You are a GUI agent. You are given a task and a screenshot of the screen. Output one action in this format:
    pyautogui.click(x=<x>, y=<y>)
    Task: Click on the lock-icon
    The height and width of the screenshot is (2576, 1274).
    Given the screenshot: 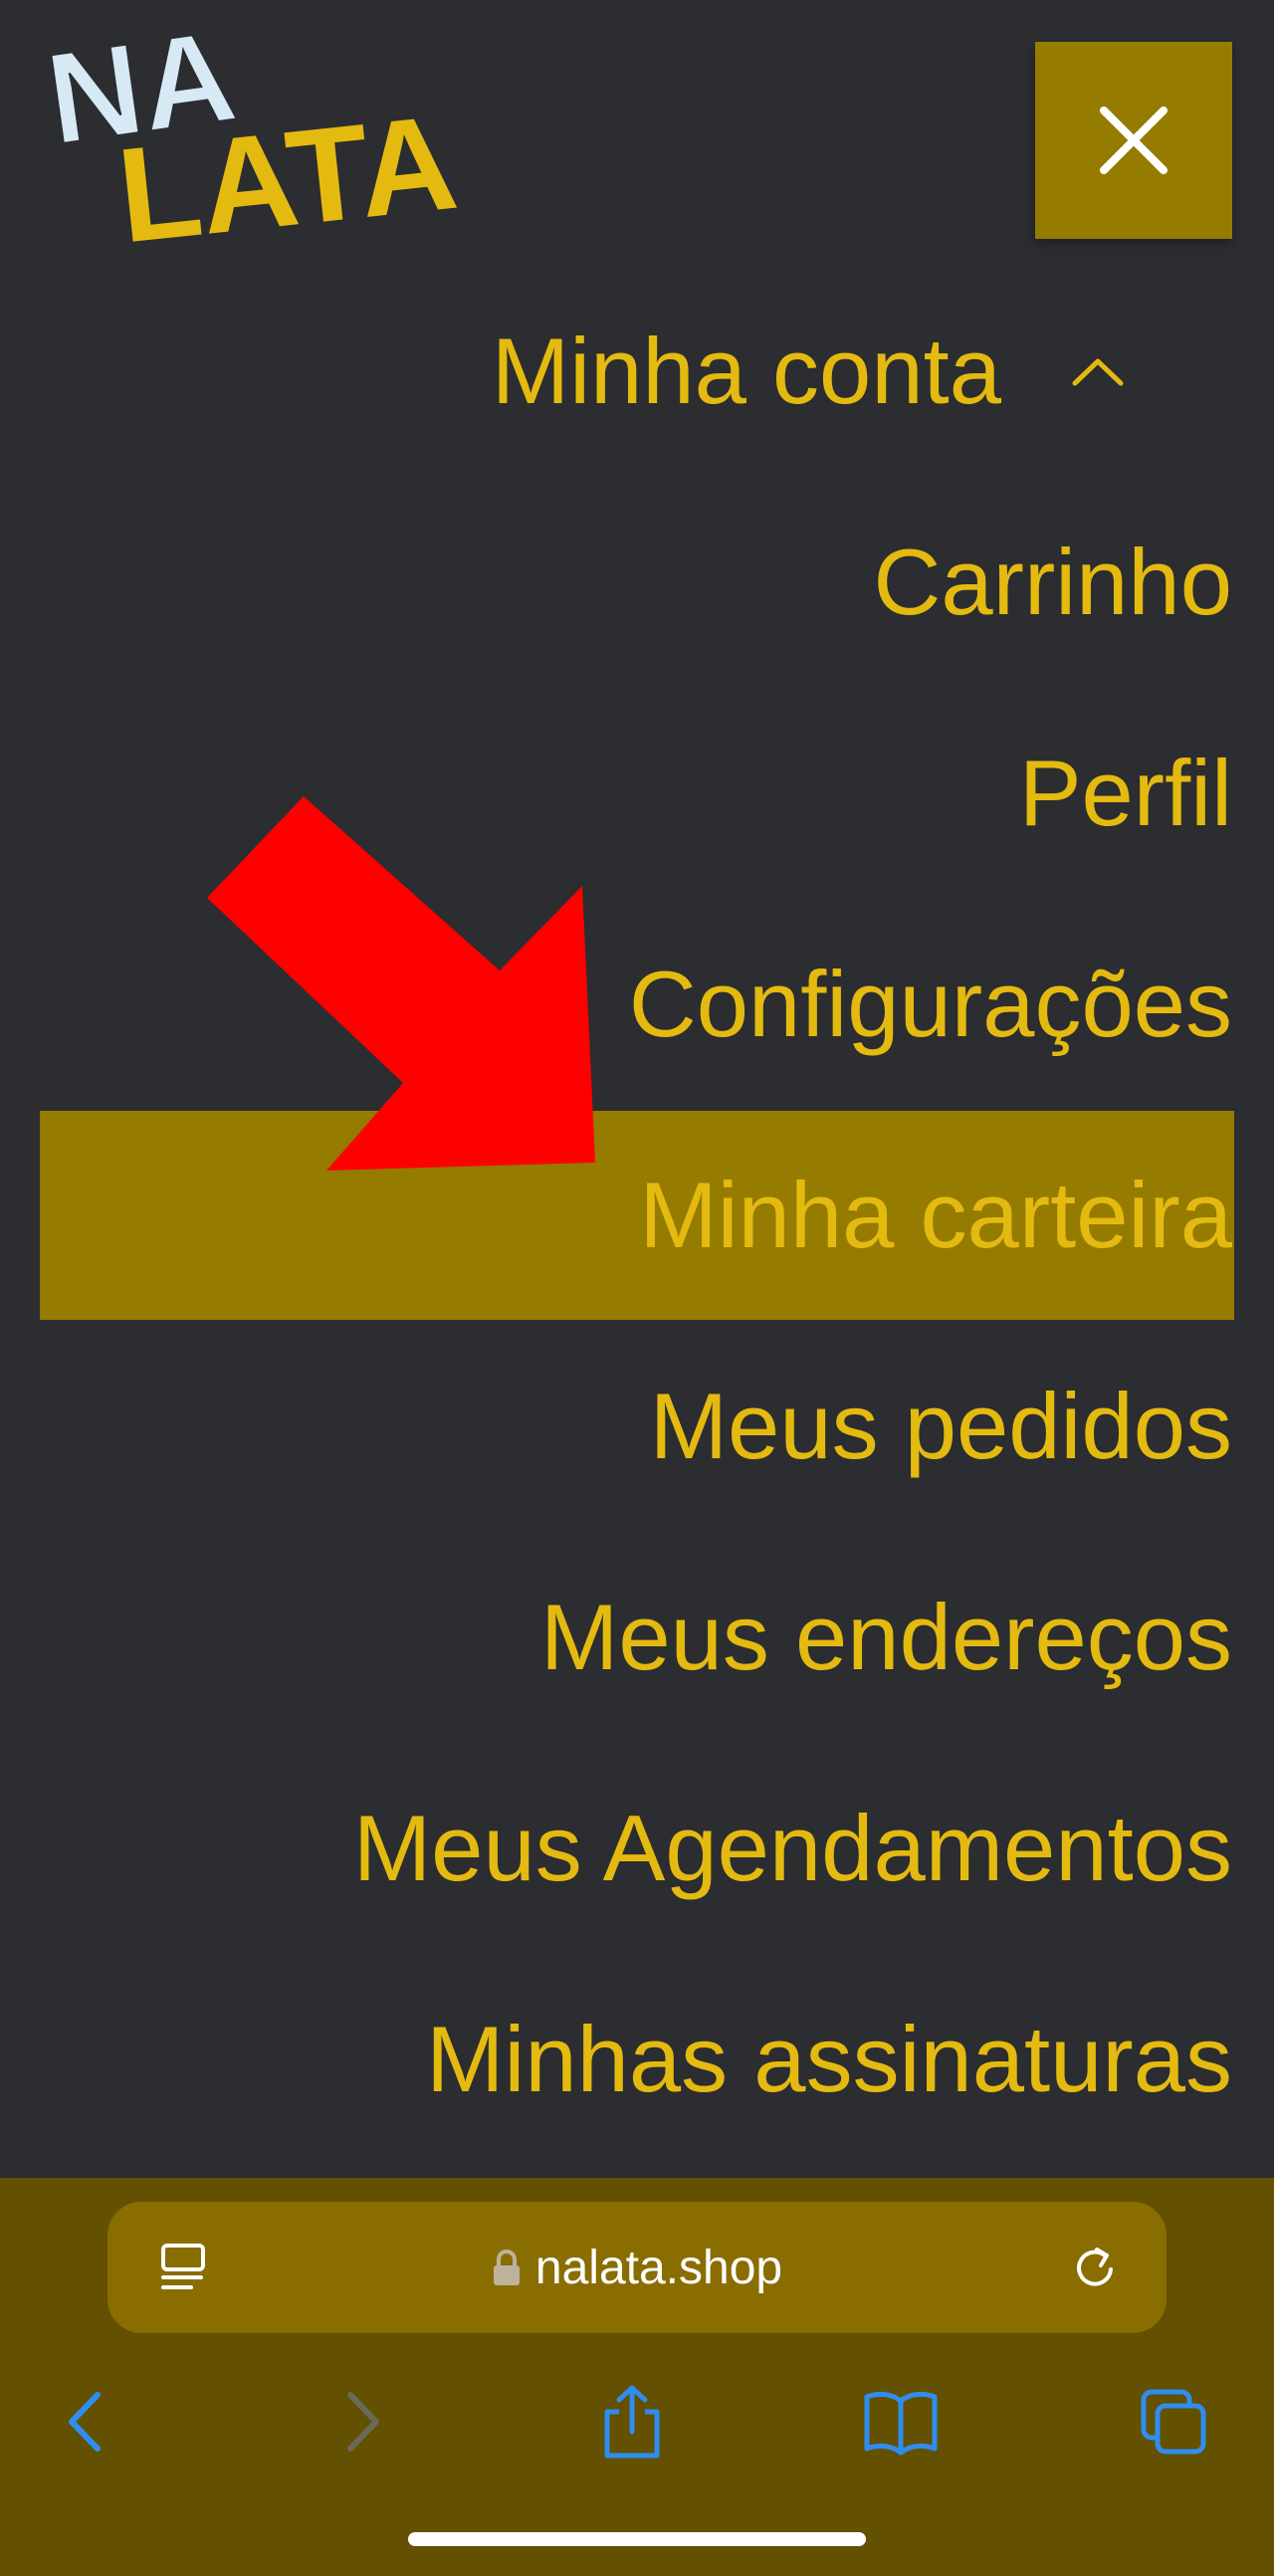 What is the action you would take?
    pyautogui.click(x=506, y=2267)
    